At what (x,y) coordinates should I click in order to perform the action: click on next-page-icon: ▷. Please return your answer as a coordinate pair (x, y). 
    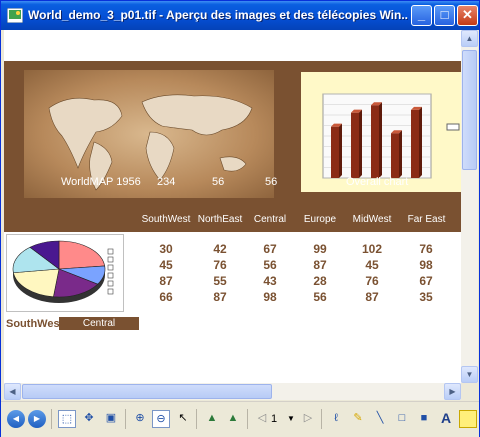
    Looking at the image, I should click on (308, 419).